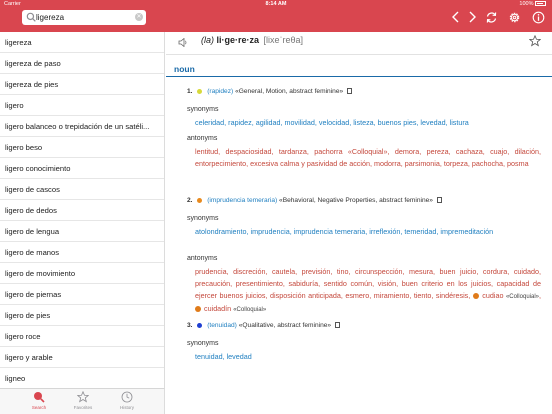  Describe the element at coordinates (538, 17) in the screenshot. I see `info-button` at that location.